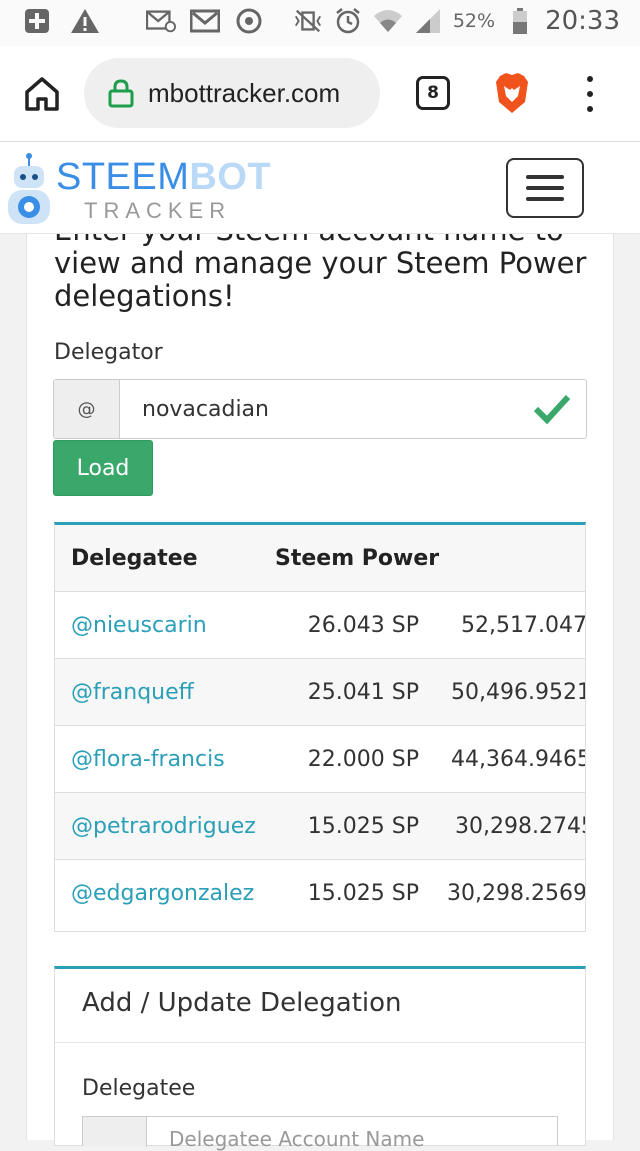 Image resolution: width=640 pixels, height=1151 pixels. What do you see at coordinates (433, 93) in the screenshot?
I see `tab-switcher-button: 8` at bounding box center [433, 93].